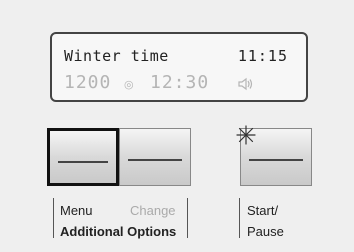  What do you see at coordinates (246, 137) in the screenshot?
I see `indicator-light-icon` at bounding box center [246, 137].